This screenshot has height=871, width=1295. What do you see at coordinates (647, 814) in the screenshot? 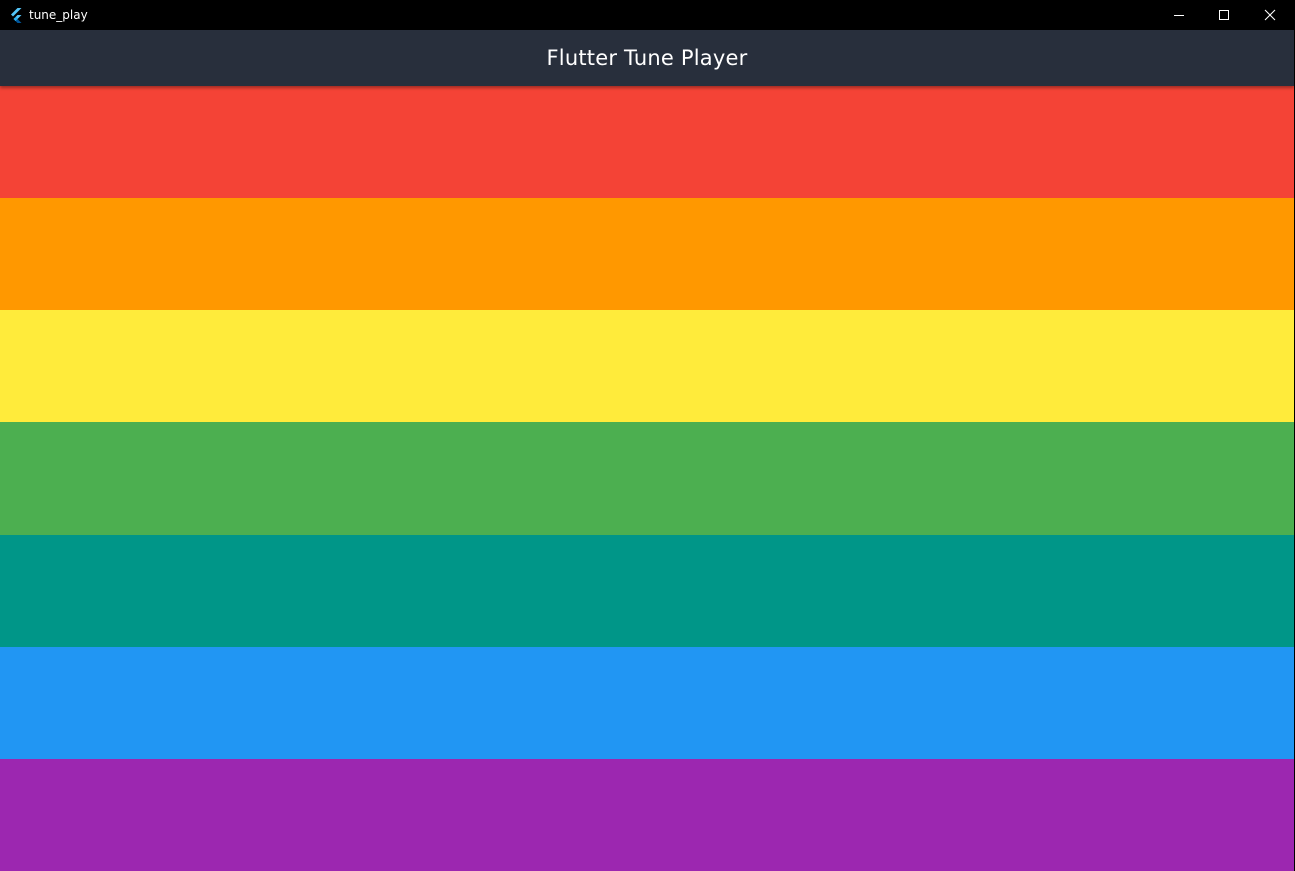
I see `tune-button-purple` at bounding box center [647, 814].